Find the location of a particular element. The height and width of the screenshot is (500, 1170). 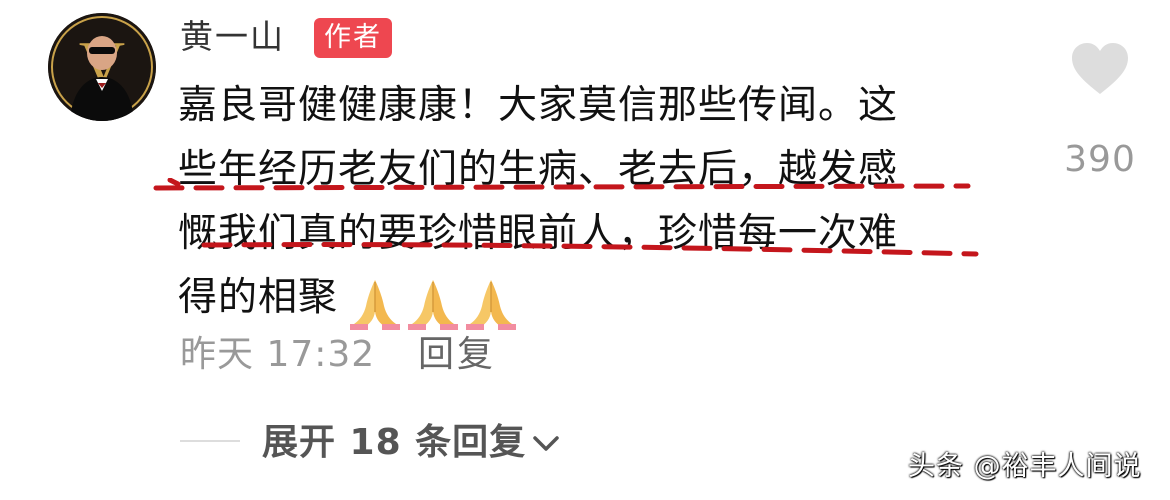

comment-line-last: 得的相聚 is located at coordinates (593, 298).